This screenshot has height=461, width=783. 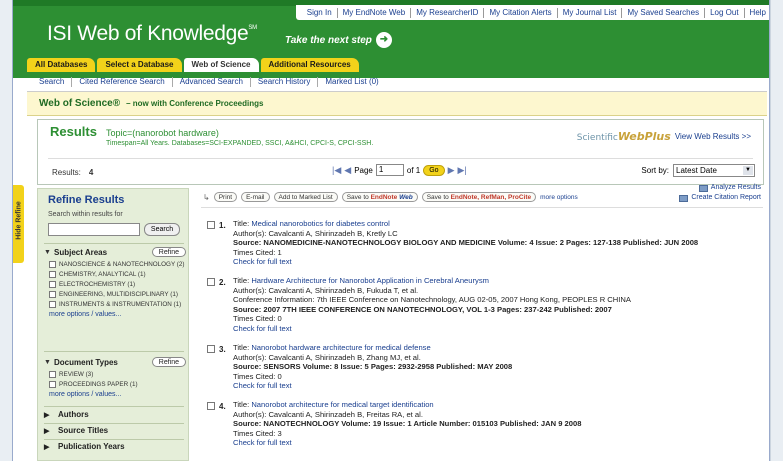 I want to click on subnav-advanced-search: Advanced Search, so click(x=210, y=81).